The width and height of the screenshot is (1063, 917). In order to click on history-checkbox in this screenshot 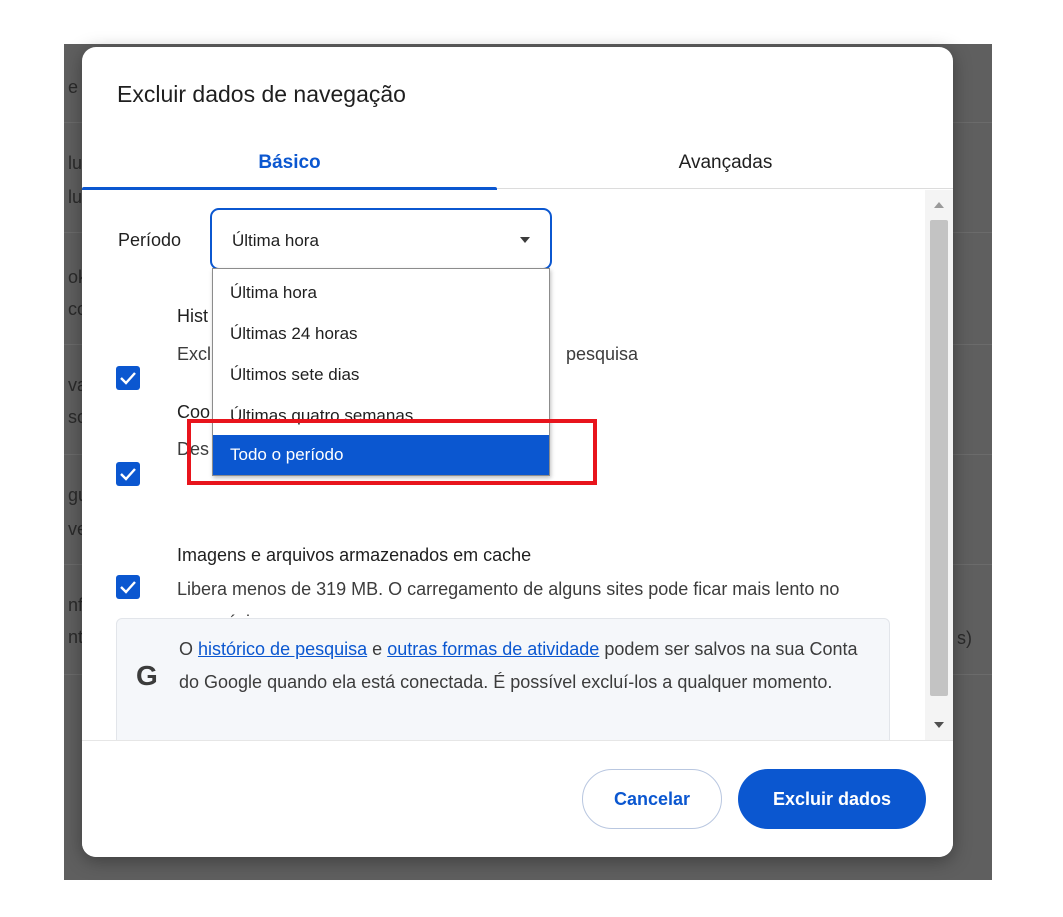, I will do `click(128, 378)`.